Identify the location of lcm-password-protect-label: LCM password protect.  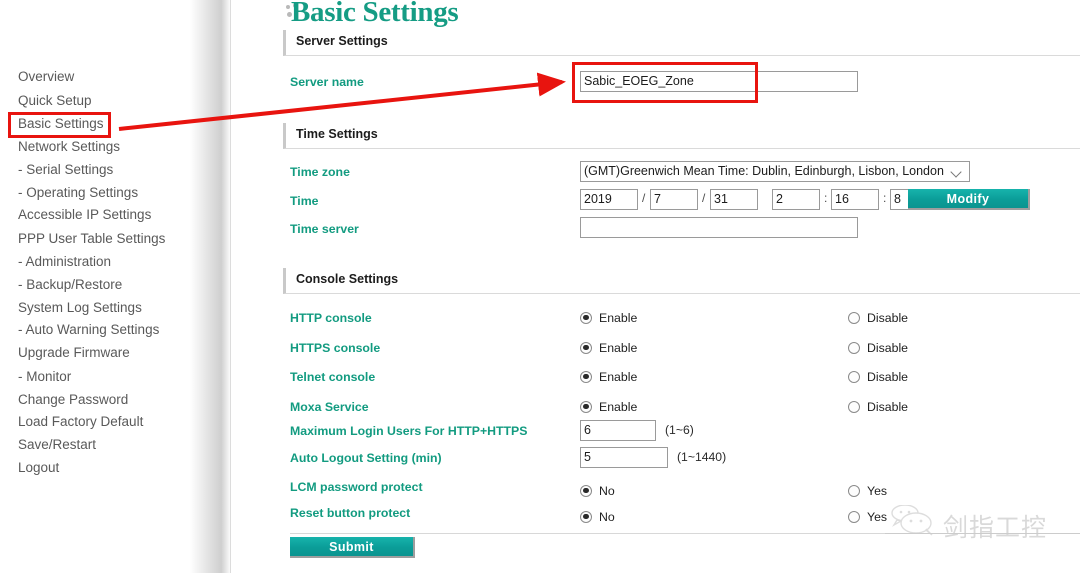
(356, 487).